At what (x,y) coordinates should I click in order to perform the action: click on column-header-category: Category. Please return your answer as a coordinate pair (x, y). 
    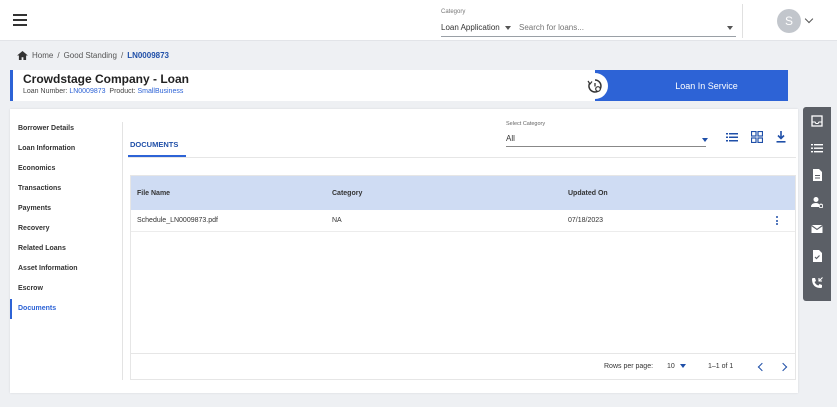
    Looking at the image, I should click on (347, 193).